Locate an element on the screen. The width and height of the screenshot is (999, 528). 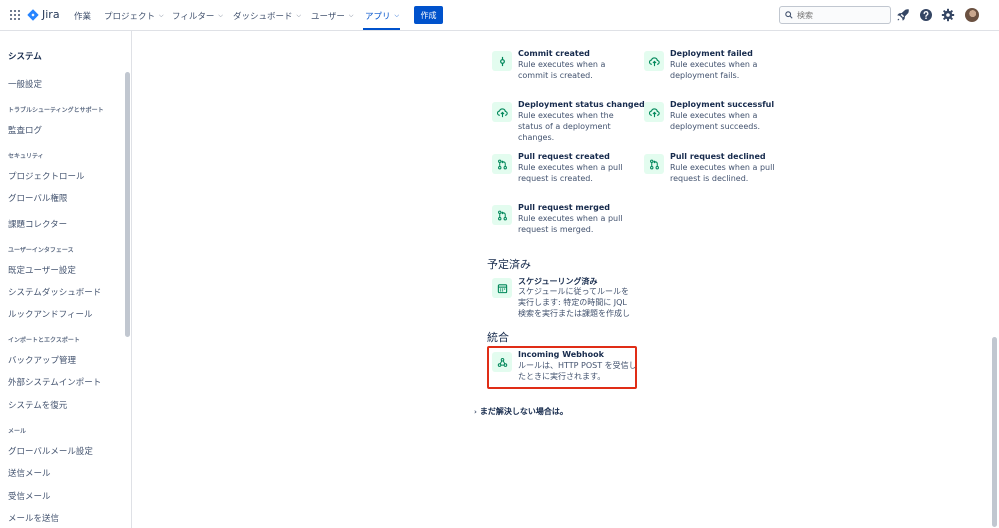
search-icon is located at coordinates (789, 15).